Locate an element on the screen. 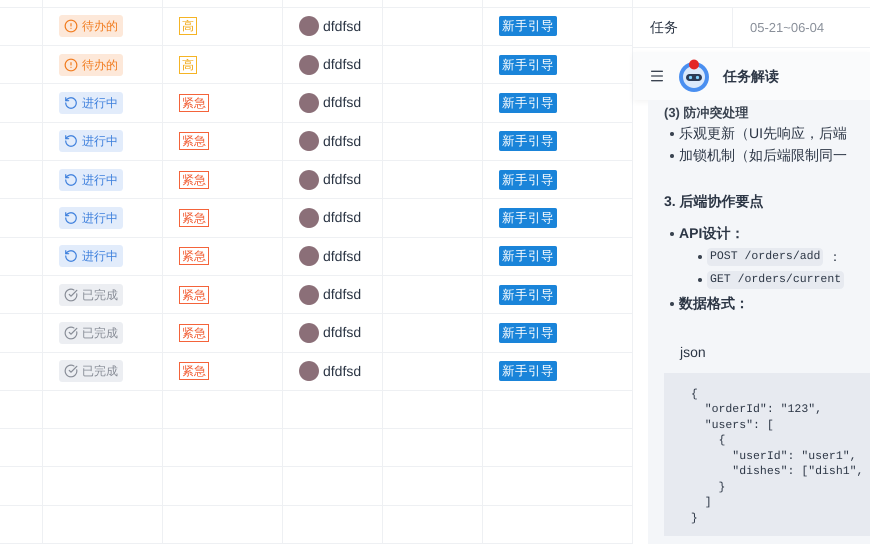 The width and height of the screenshot is (870, 544). bullet-text: 数据格式： is located at coordinates (714, 303).